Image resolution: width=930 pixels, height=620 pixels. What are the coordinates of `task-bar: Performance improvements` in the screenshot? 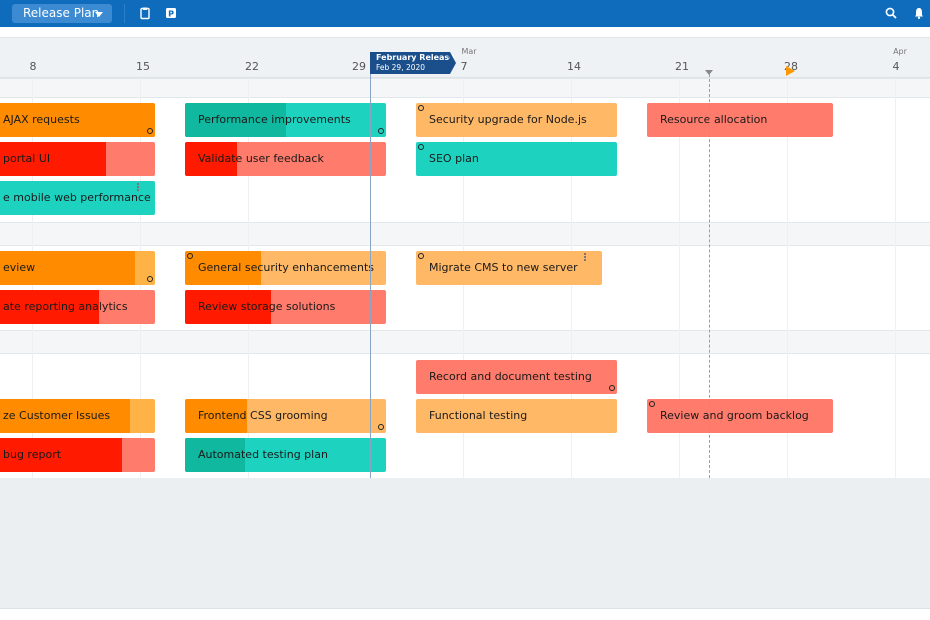 It's located at (285, 120).